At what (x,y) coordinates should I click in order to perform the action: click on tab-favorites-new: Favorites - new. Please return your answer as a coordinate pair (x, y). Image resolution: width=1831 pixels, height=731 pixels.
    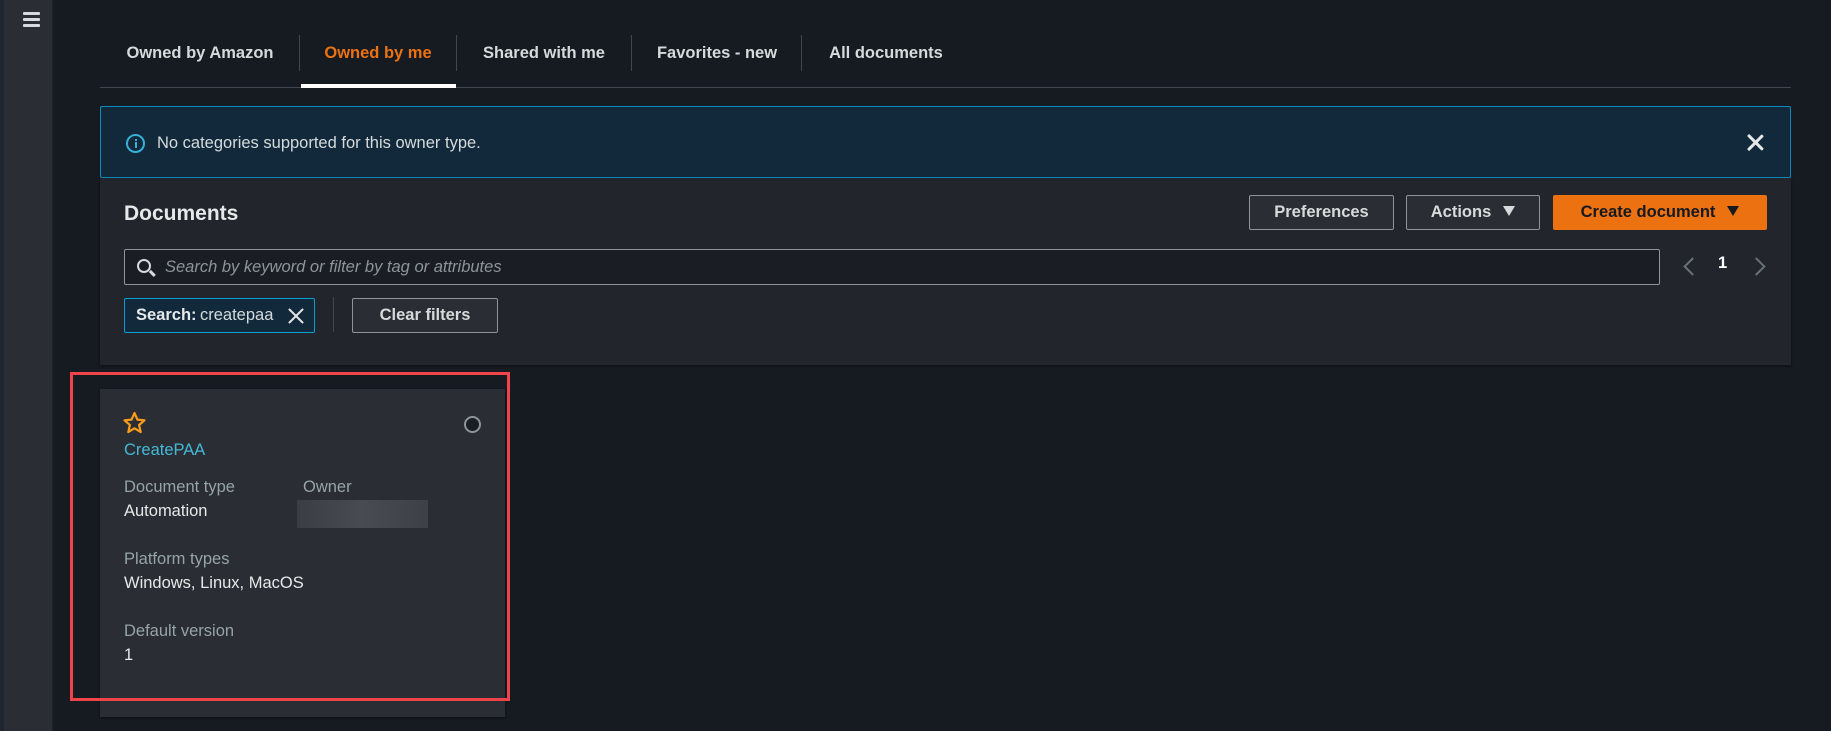
    Looking at the image, I should click on (717, 53).